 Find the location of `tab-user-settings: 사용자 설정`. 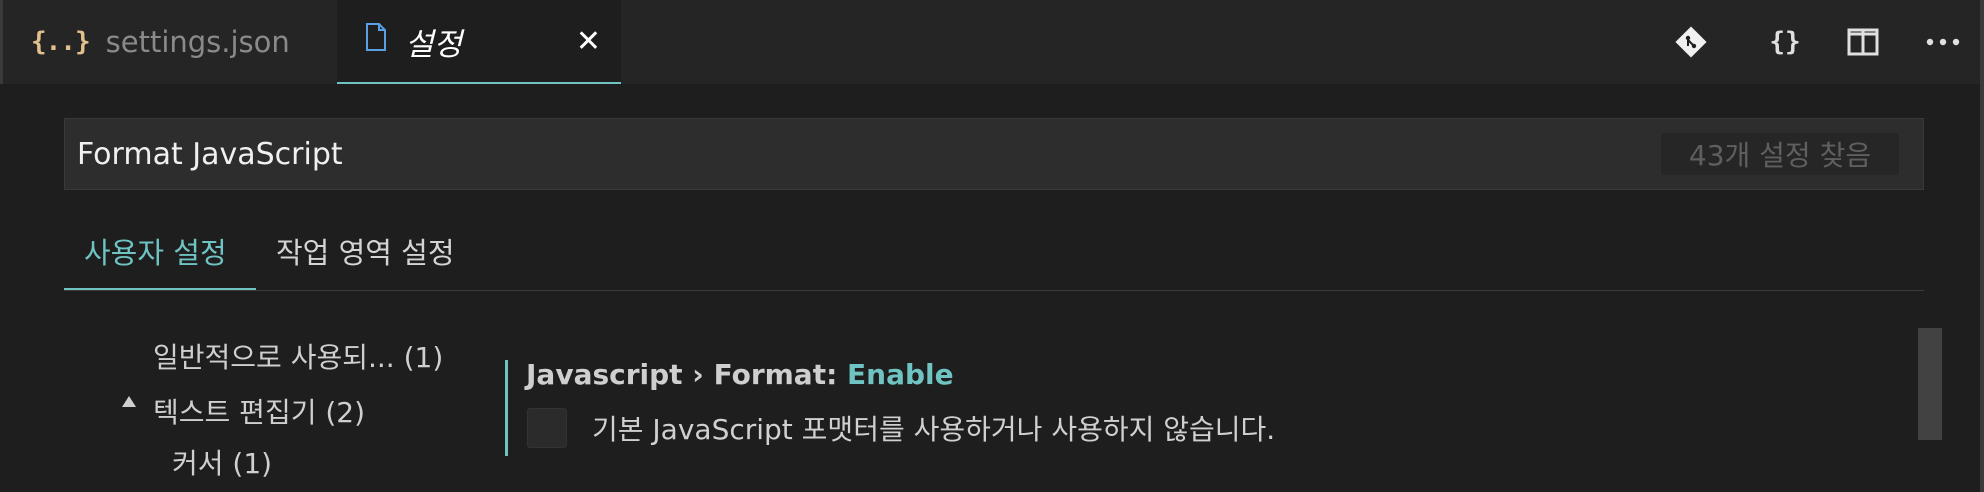

tab-user-settings: 사용자 설정 is located at coordinates (155, 251).